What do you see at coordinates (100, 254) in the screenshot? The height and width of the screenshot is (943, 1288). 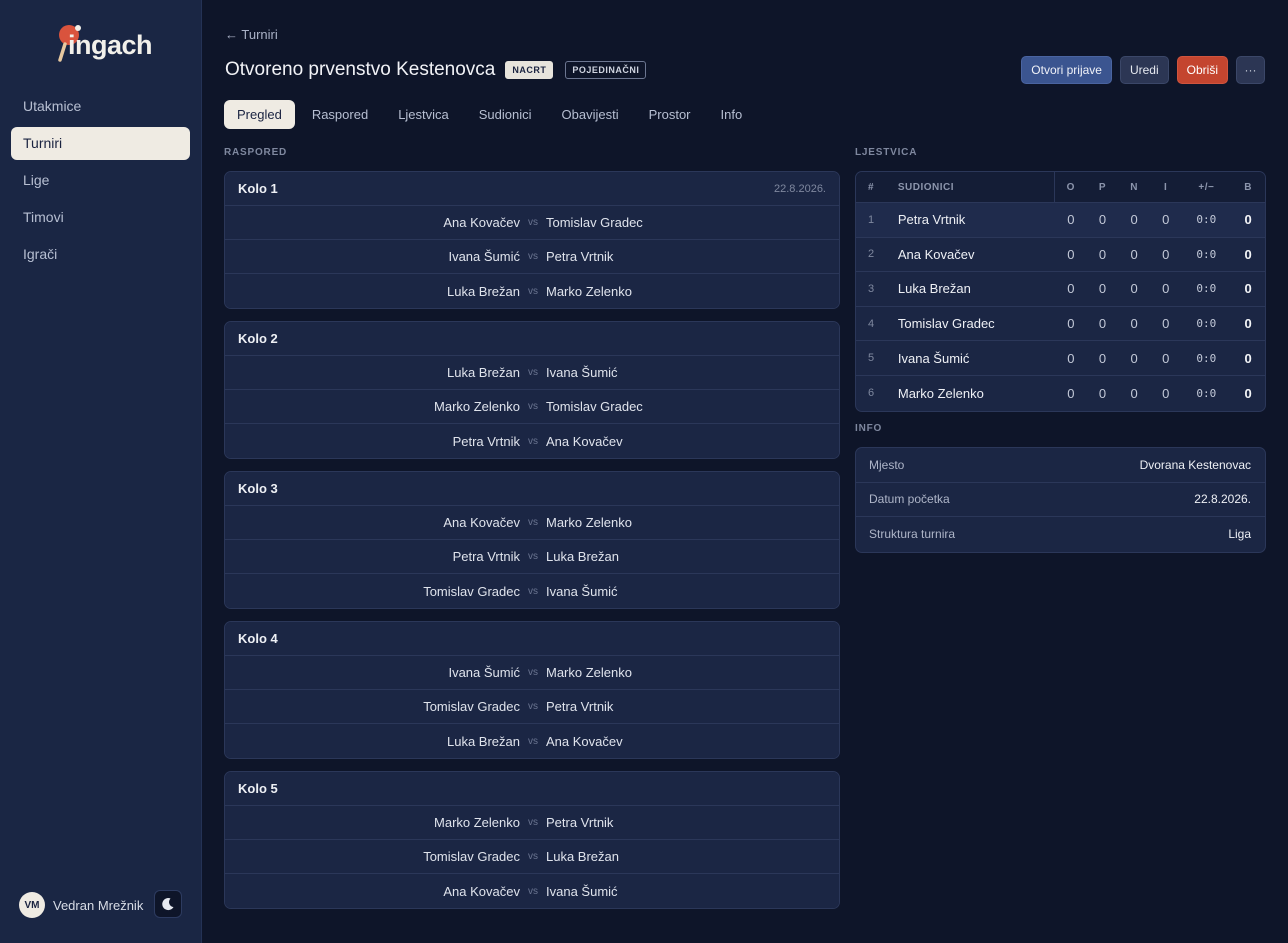 I see `sidebar-item-igraci: Igrači` at bounding box center [100, 254].